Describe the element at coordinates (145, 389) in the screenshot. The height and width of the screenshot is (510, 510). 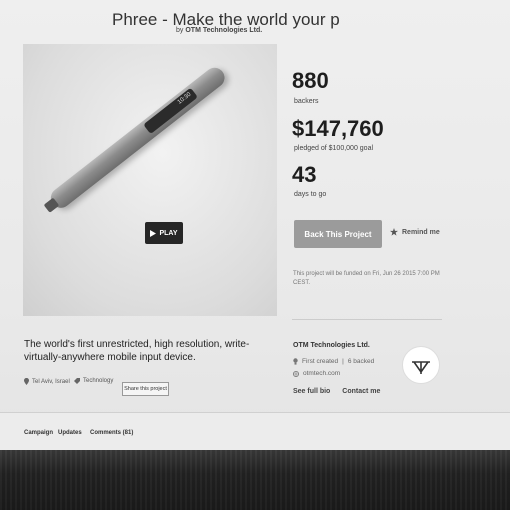
I see `share-button: Share this project` at that location.